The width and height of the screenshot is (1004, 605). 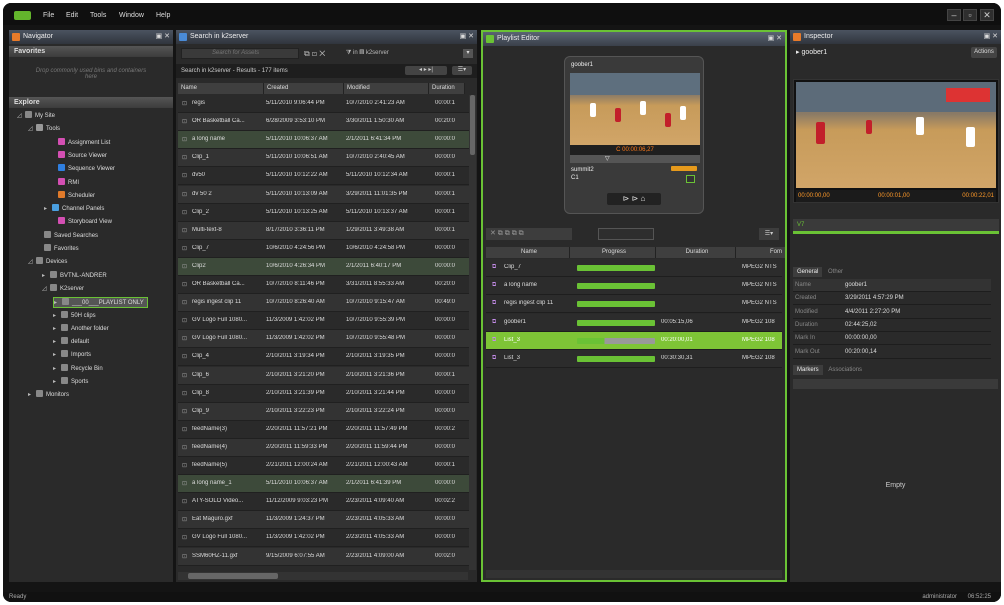 What do you see at coordinates (896, 226) in the screenshot?
I see `inspector-timeline: V7` at bounding box center [896, 226].